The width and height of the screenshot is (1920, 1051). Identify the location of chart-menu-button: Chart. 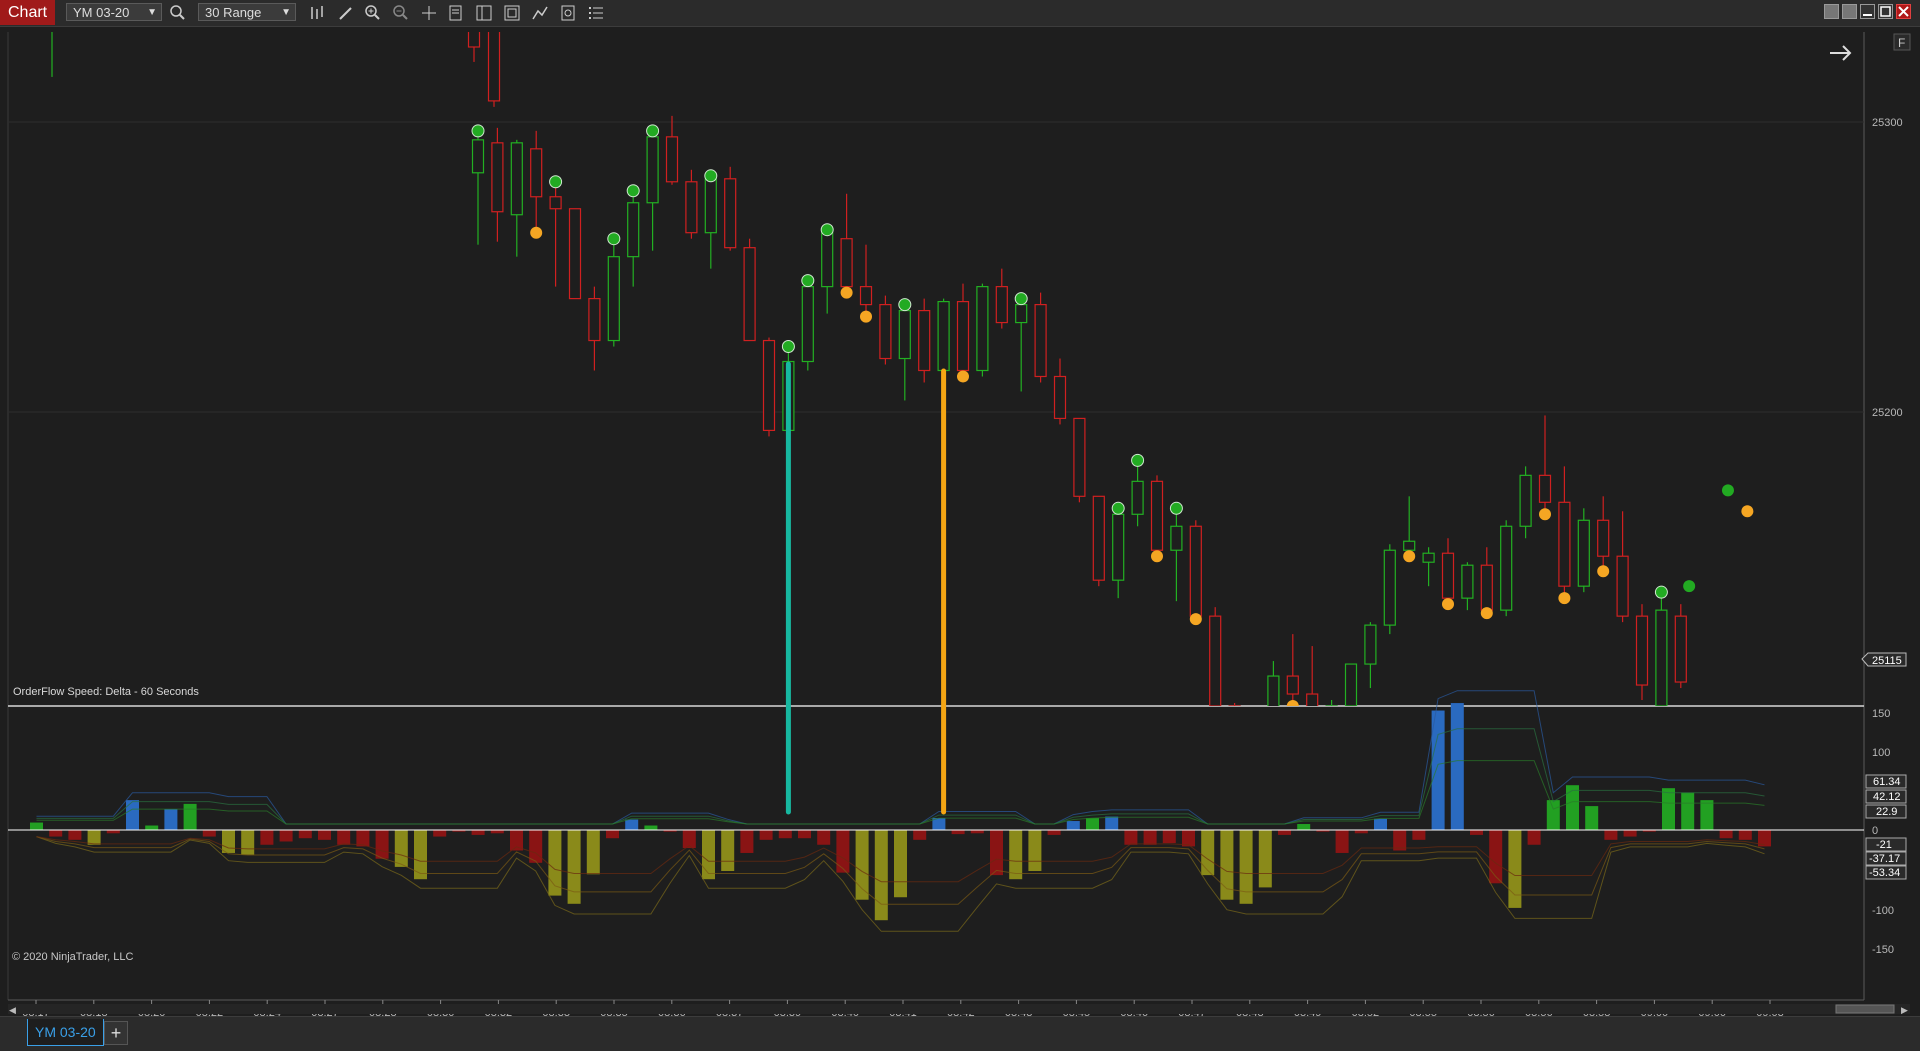
(28, 12).